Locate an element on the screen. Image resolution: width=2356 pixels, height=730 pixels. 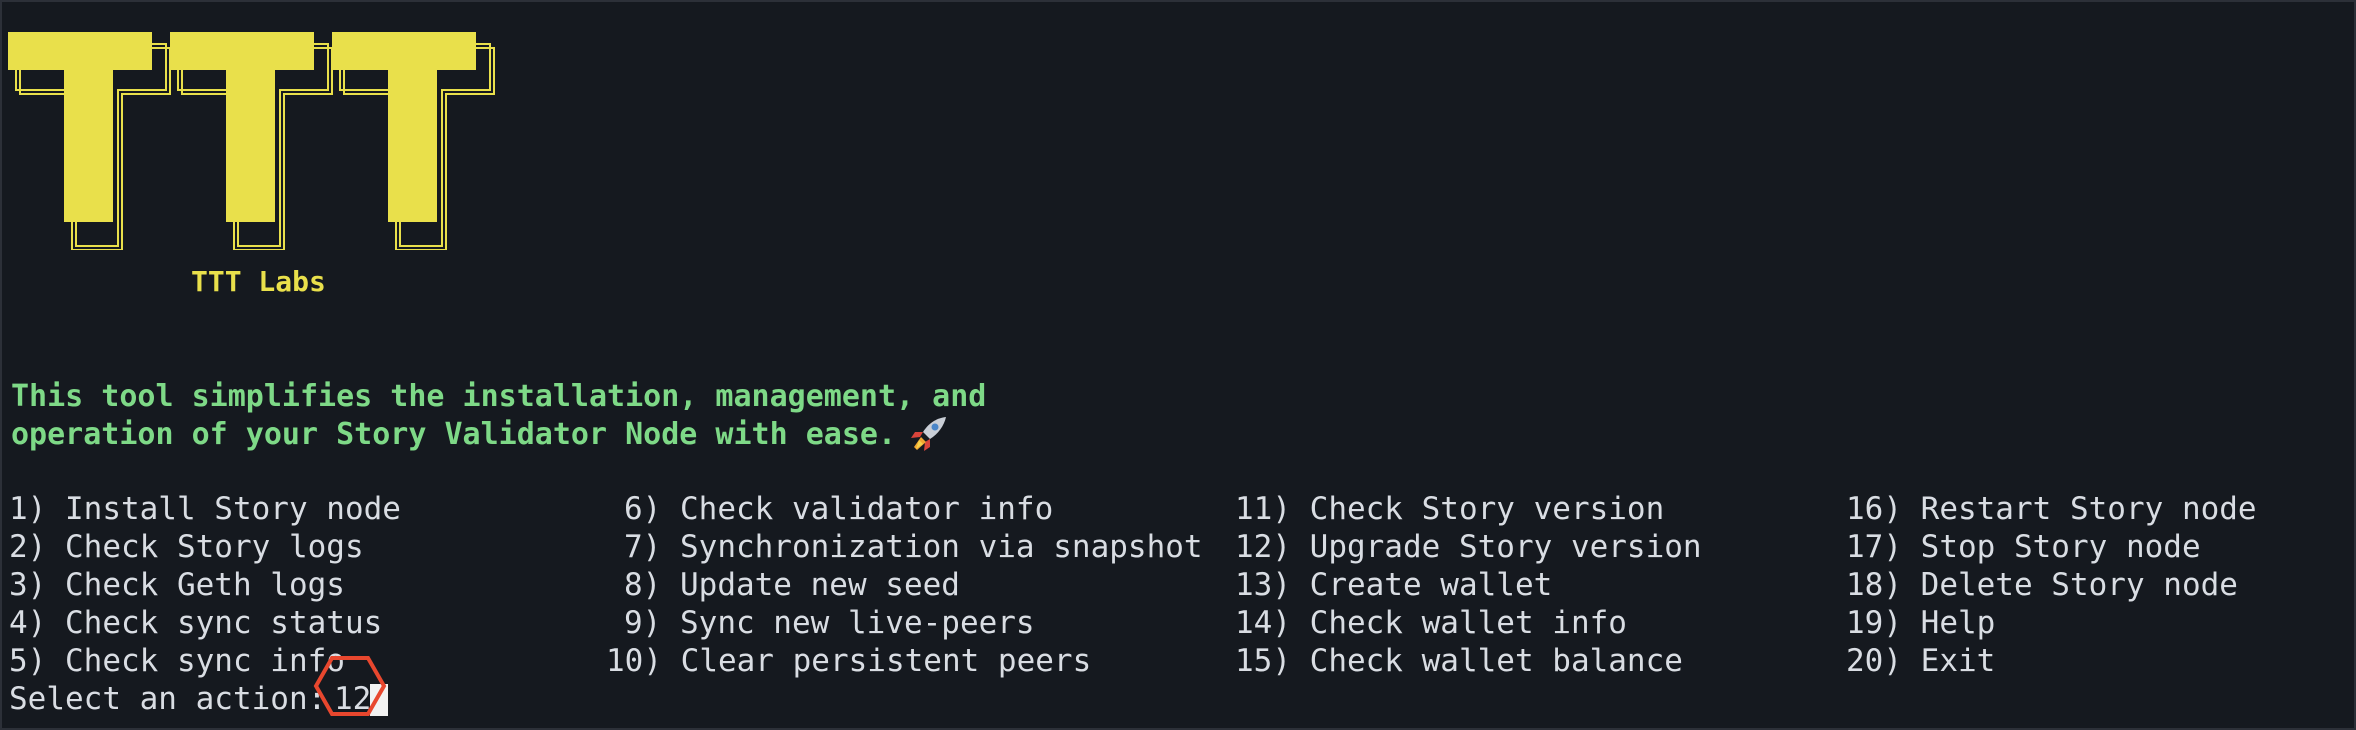
menu-item-restart-story-node: 16) Restart Story node is located at coordinates (2051, 509).